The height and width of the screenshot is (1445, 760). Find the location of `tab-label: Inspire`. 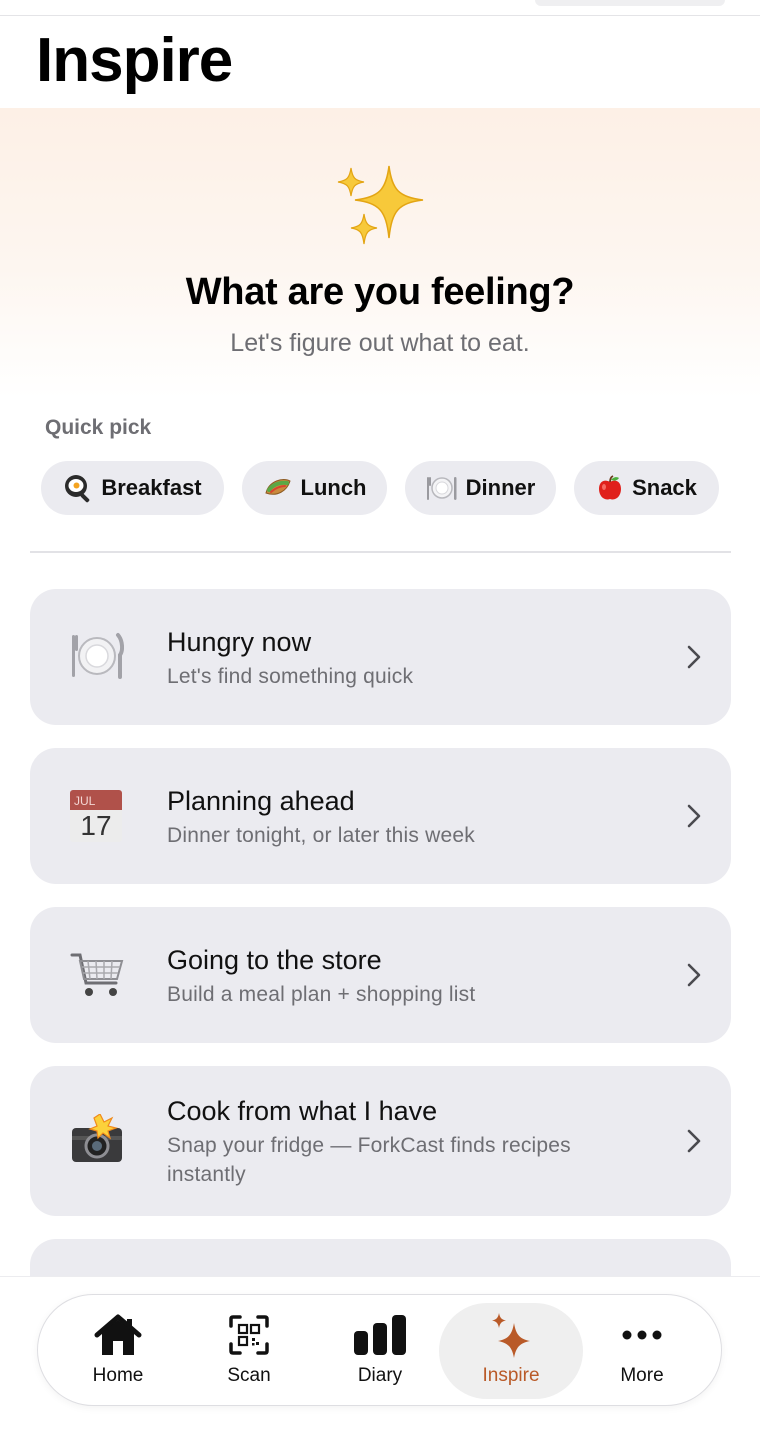

tab-label: Inspire is located at coordinates (511, 1375).